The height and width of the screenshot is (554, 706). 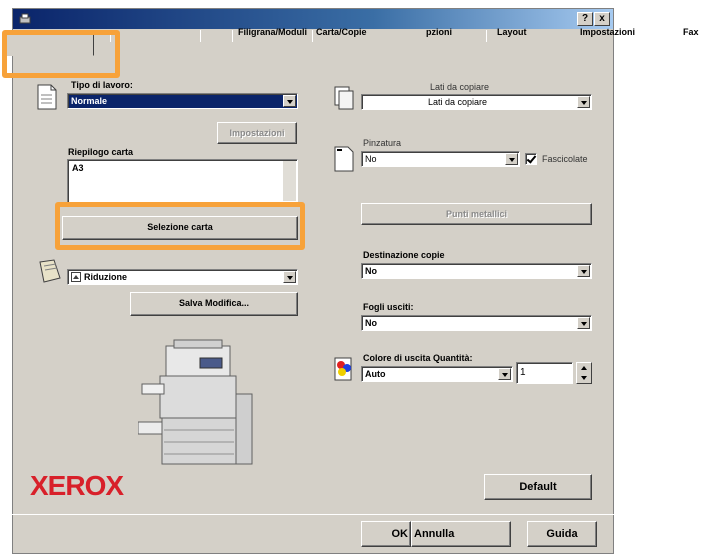 What do you see at coordinates (437, 374) in the screenshot?
I see `output-color-select: Auto` at bounding box center [437, 374].